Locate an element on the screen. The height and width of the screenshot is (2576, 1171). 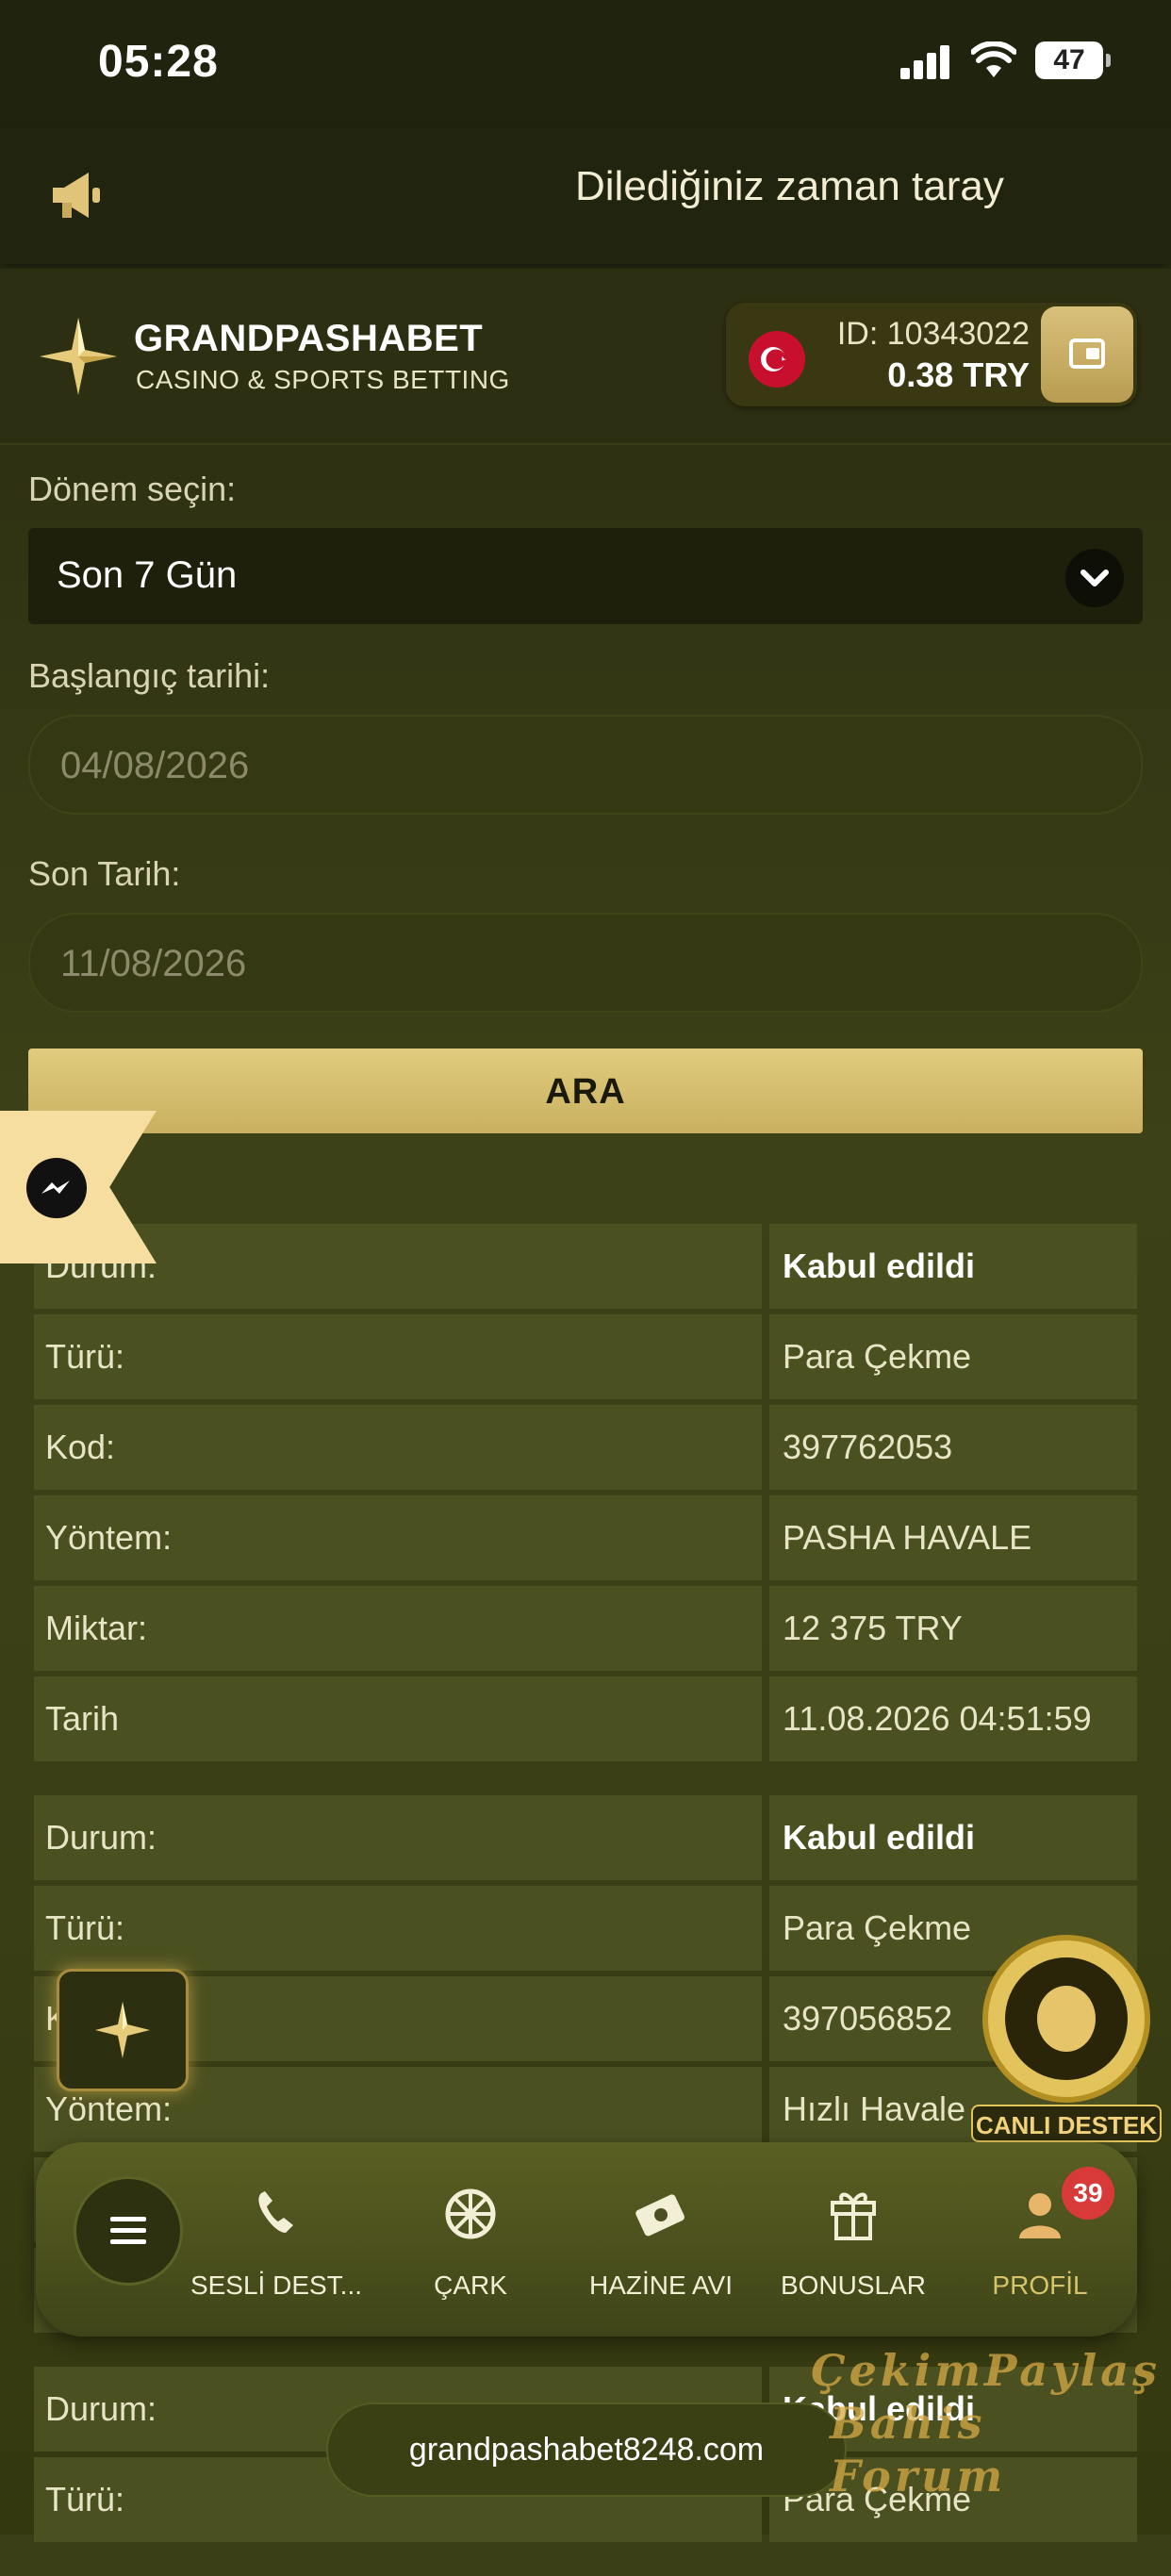
announcement-text: Dilediğiniz zaman taray is located at coordinates (789, 186).